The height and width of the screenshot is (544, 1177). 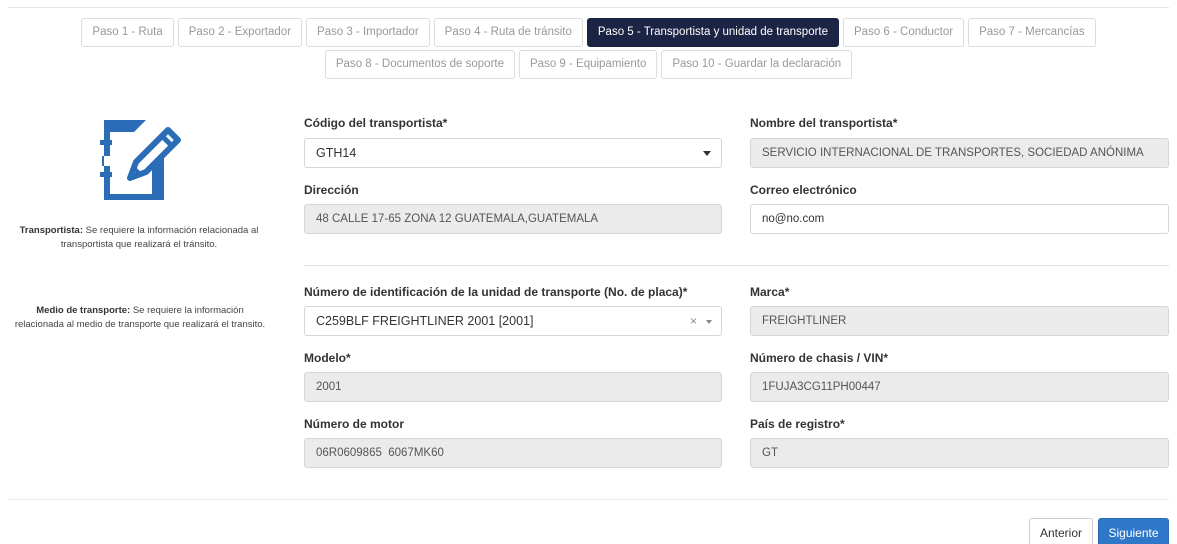 What do you see at coordinates (240, 32) in the screenshot?
I see `step-2-tab: Paso 2 - Exportador` at bounding box center [240, 32].